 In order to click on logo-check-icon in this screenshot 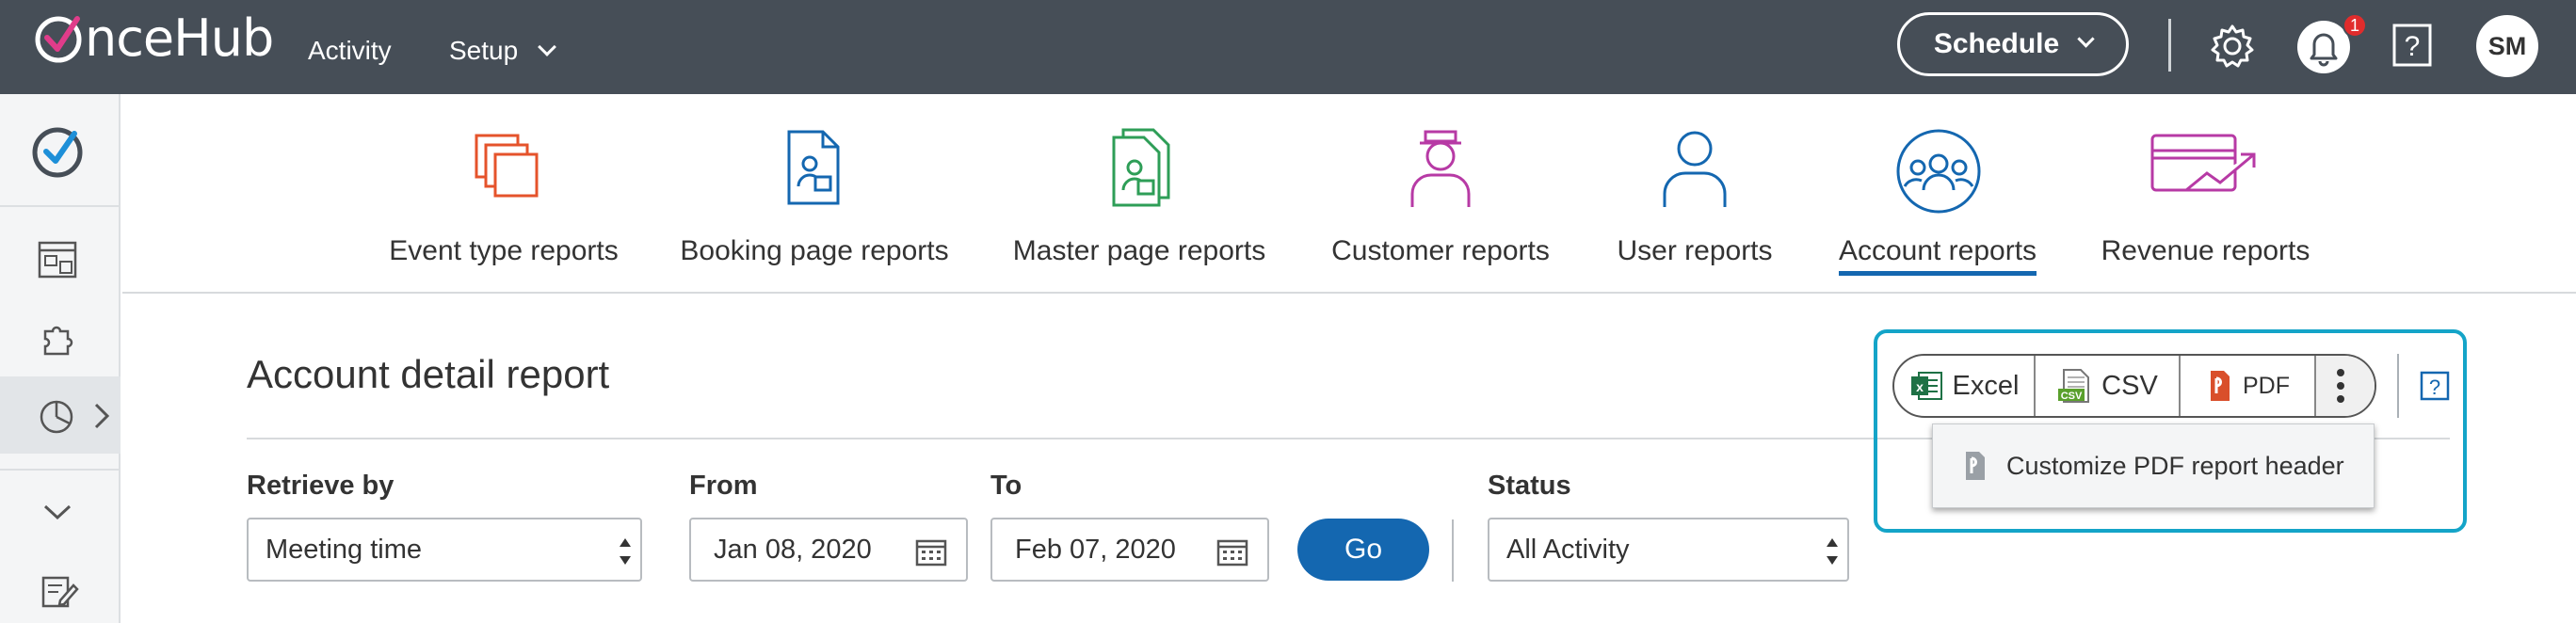, I will do `click(58, 39)`.